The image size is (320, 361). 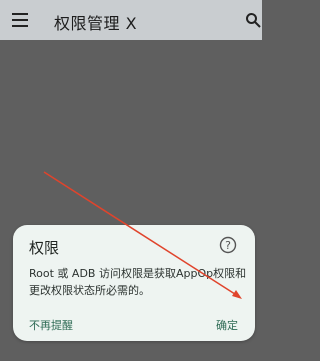 What do you see at coordinates (51, 325) in the screenshot?
I see `dont-remind-button: 不再提醒` at bounding box center [51, 325].